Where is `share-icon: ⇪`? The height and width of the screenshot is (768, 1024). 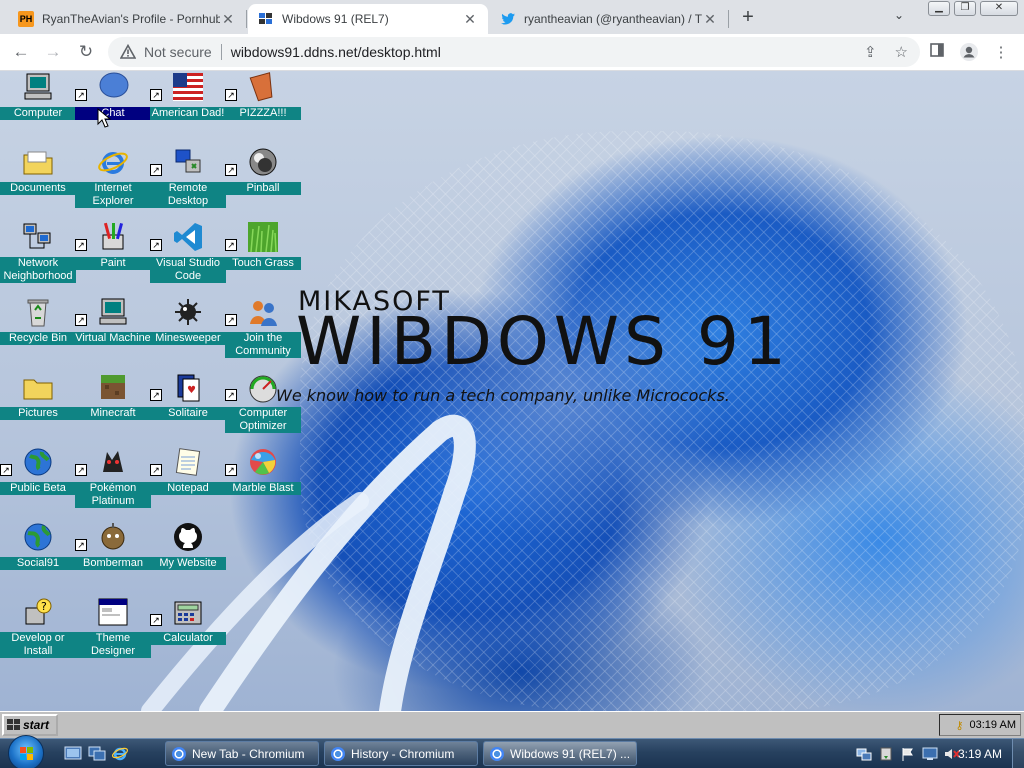
share-icon: ⇪ is located at coordinates (870, 52).